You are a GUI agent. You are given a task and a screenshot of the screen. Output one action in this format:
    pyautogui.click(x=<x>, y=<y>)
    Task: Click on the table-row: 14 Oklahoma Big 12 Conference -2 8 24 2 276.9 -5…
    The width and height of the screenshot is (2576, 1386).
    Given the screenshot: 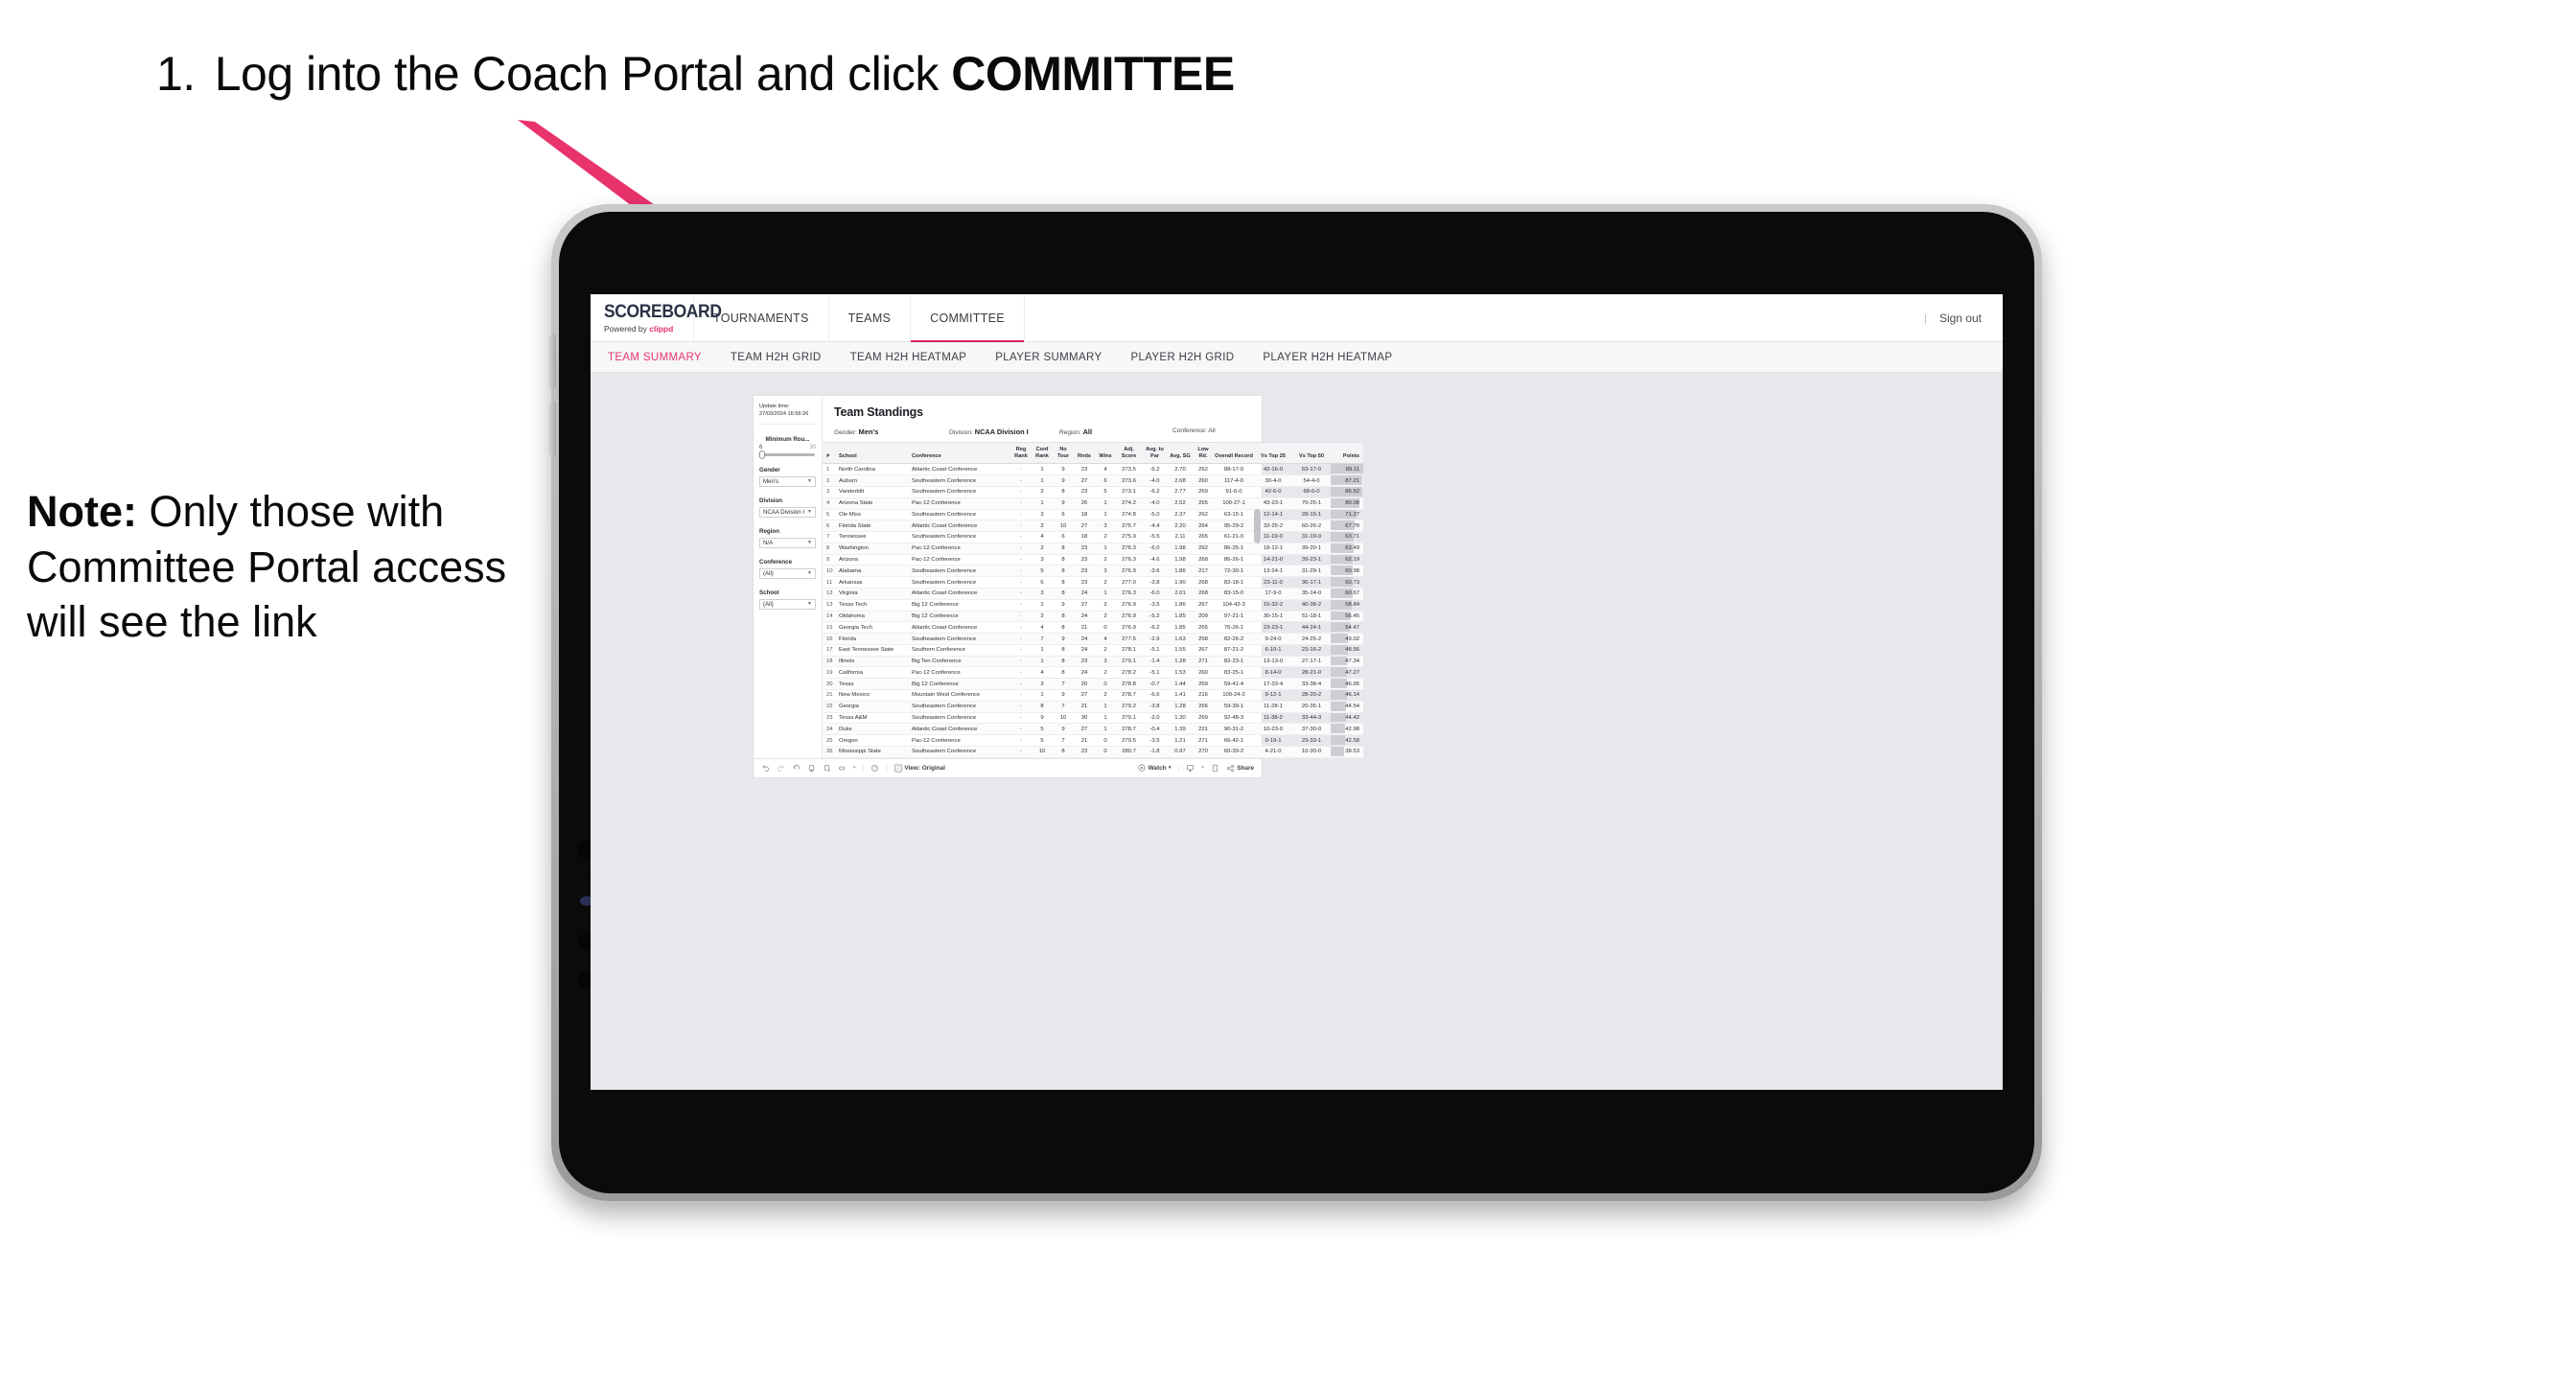 What is the action you would take?
    pyautogui.click(x=1093, y=617)
    